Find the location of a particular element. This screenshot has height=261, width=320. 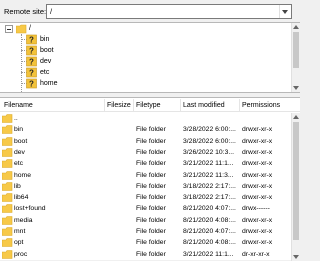

file-name: home is located at coordinates (23, 175).